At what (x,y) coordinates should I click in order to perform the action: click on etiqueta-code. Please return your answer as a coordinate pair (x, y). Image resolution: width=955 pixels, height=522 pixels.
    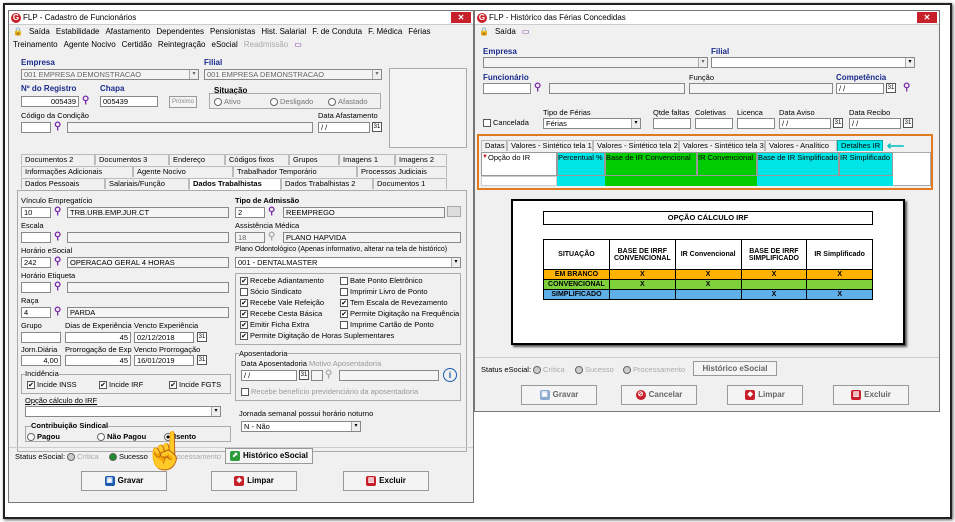
    Looking at the image, I should click on (36, 287).